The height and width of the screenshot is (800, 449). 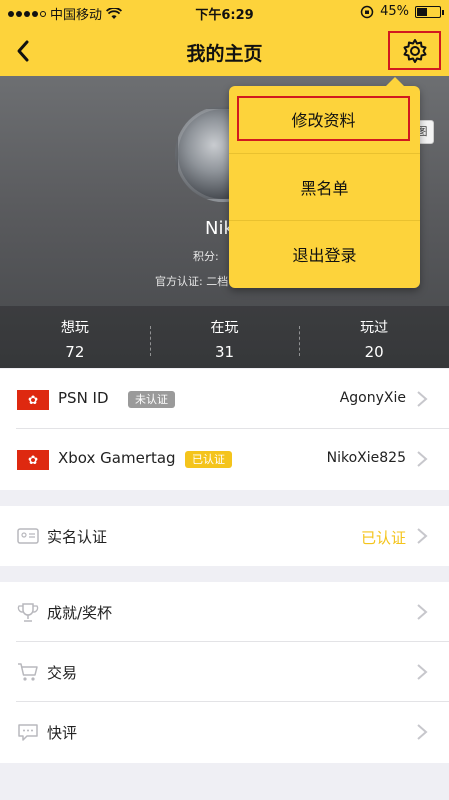 What do you see at coordinates (117, 458) in the screenshot?
I see `row-label: Xbox Gamertag` at bounding box center [117, 458].